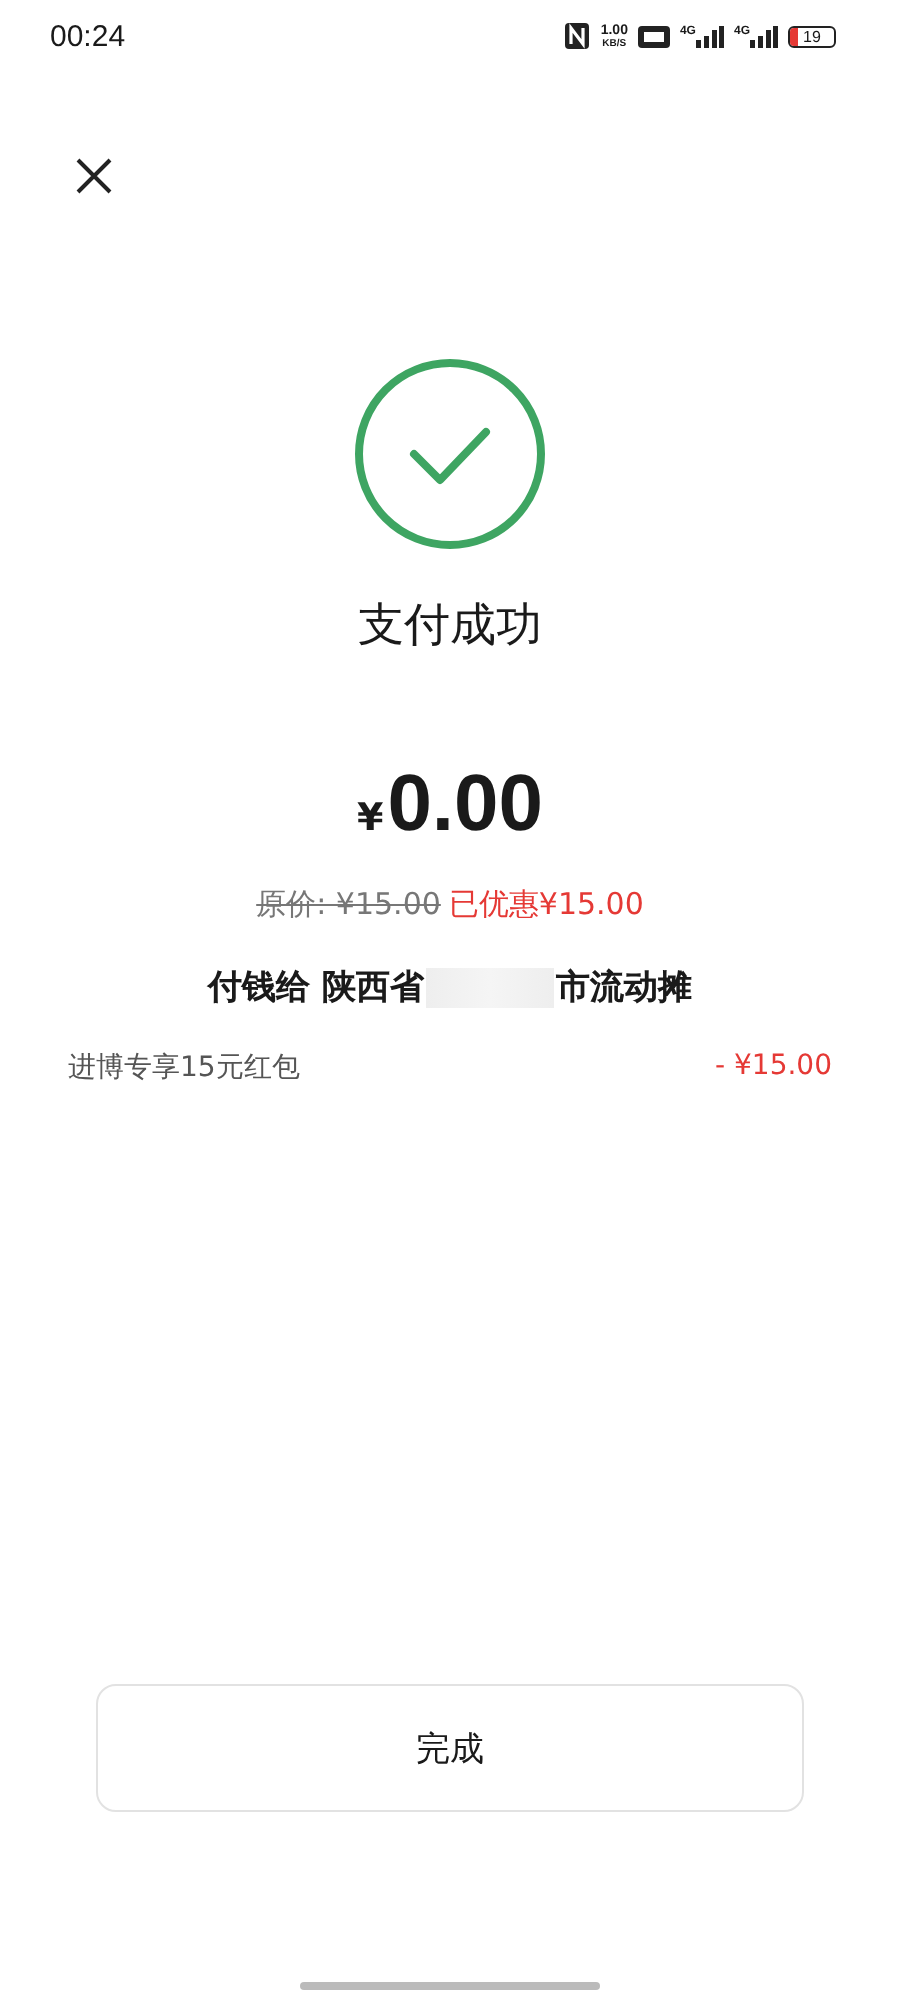  I want to click on payee-suffix: 市流动摊, so click(623, 988).